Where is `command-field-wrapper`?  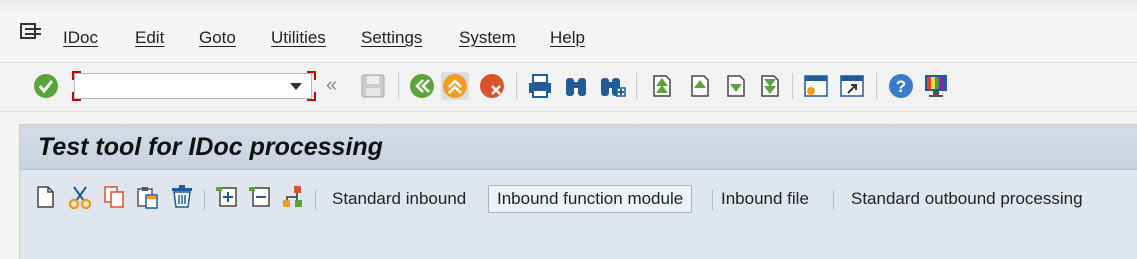 command-field-wrapper is located at coordinates (194, 86).